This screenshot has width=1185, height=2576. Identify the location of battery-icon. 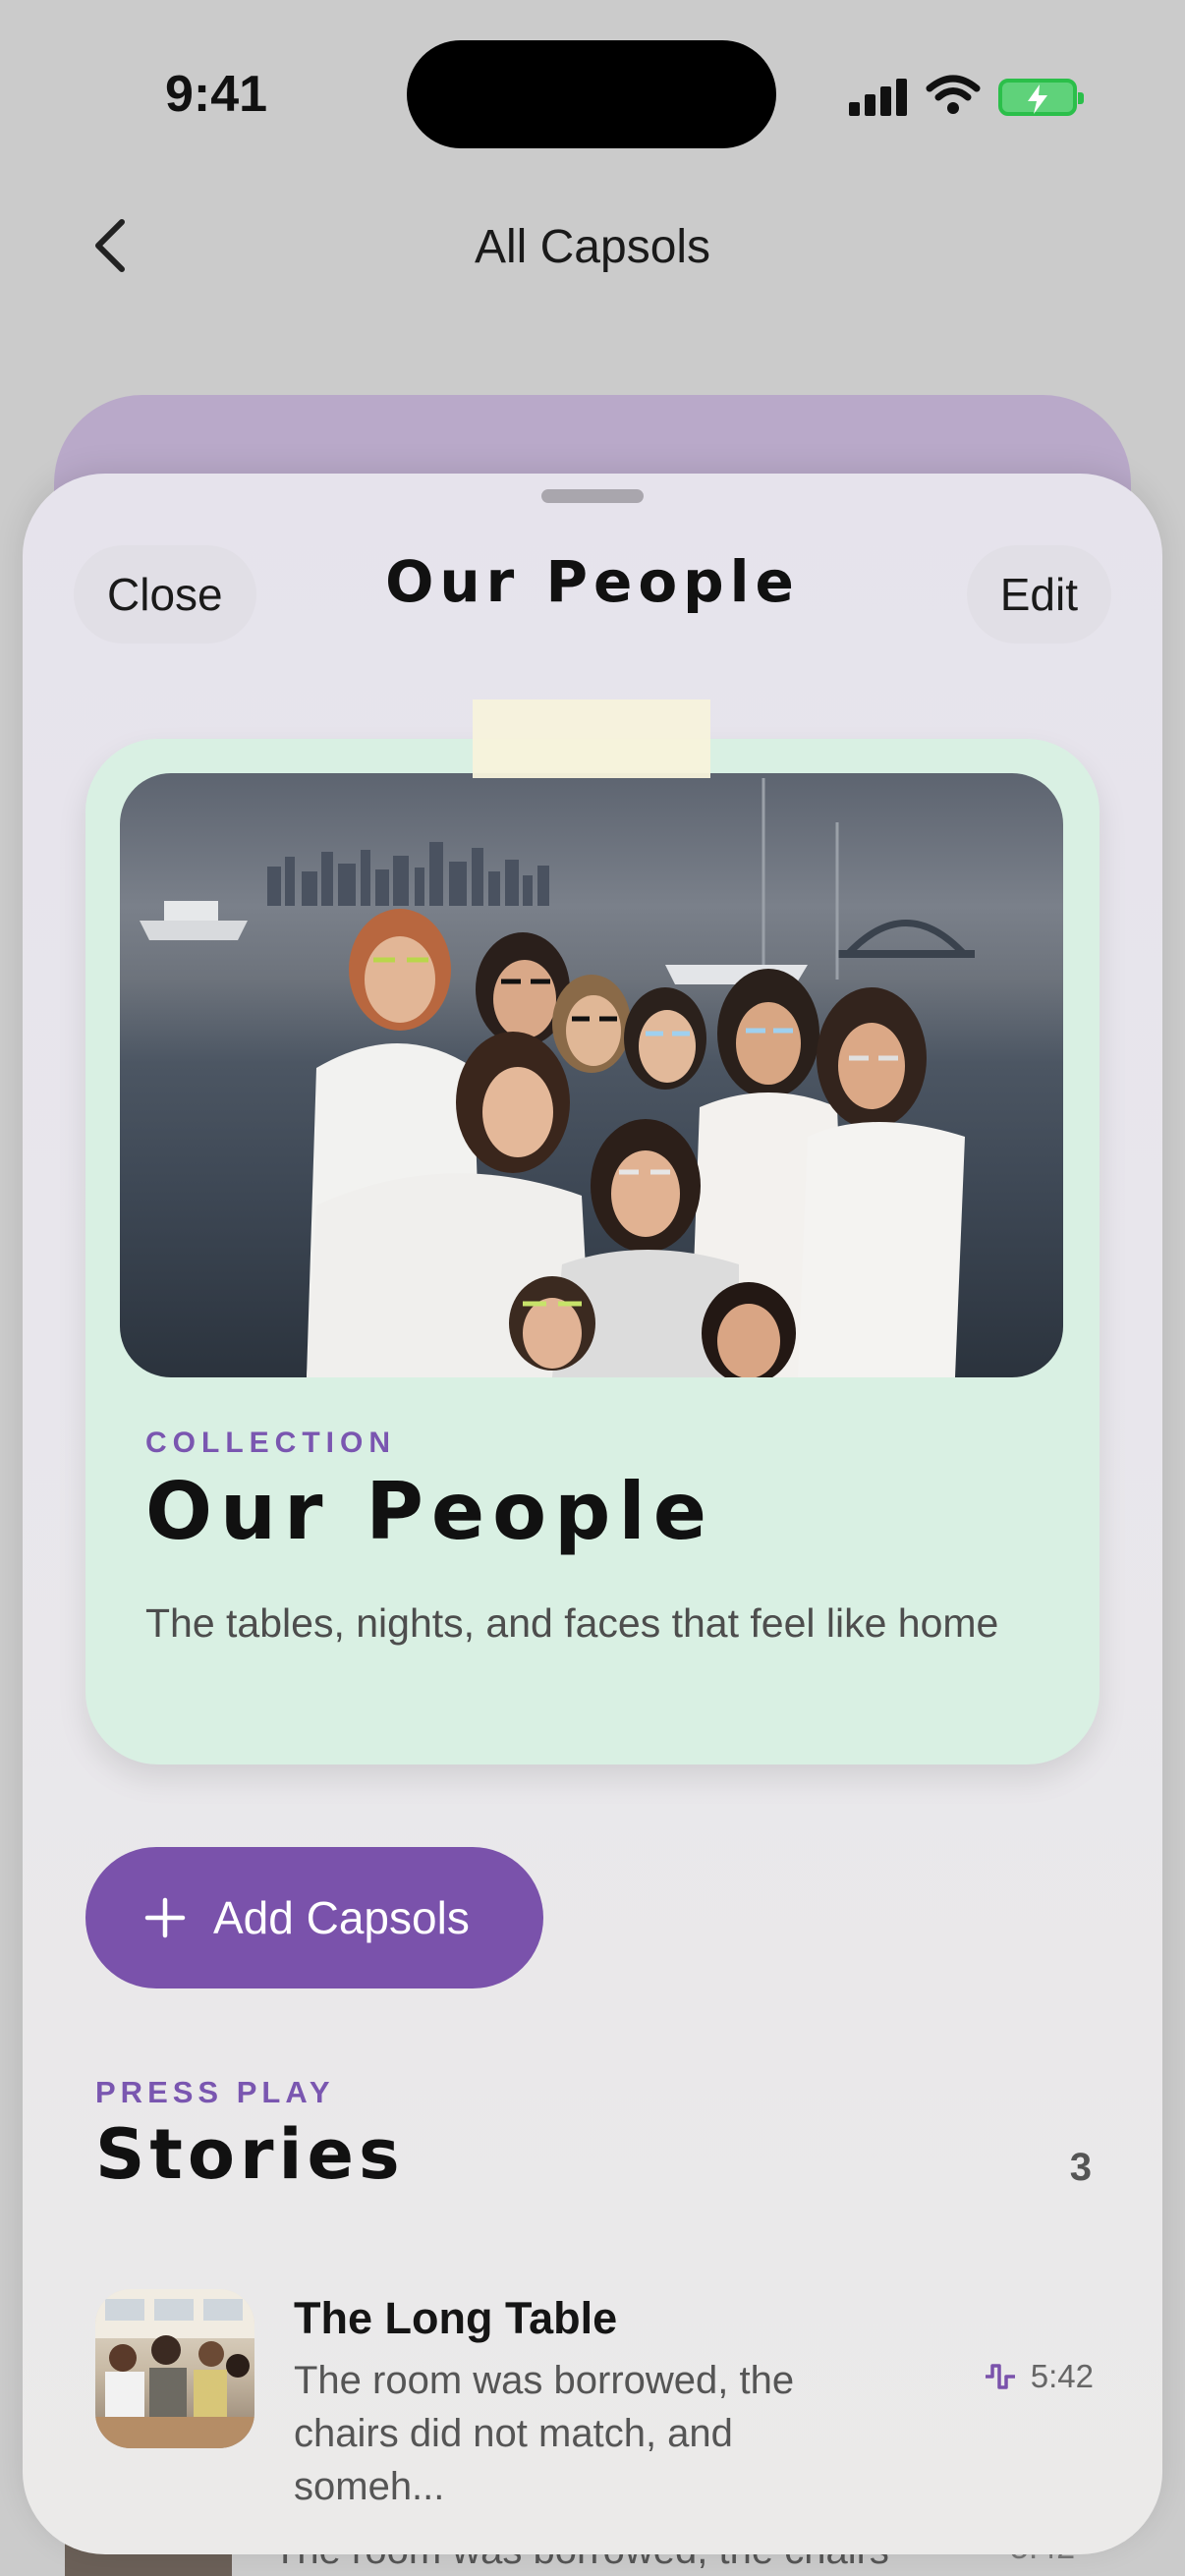
(1041, 97).